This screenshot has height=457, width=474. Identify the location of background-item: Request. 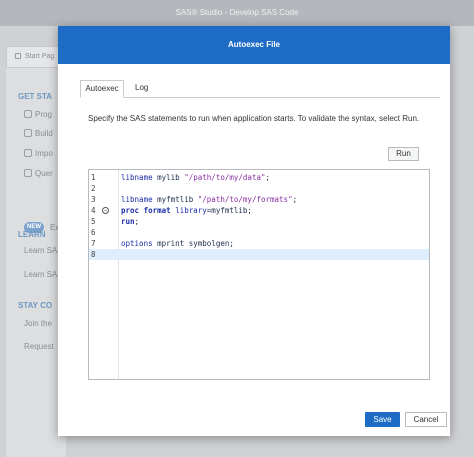
(39, 346).